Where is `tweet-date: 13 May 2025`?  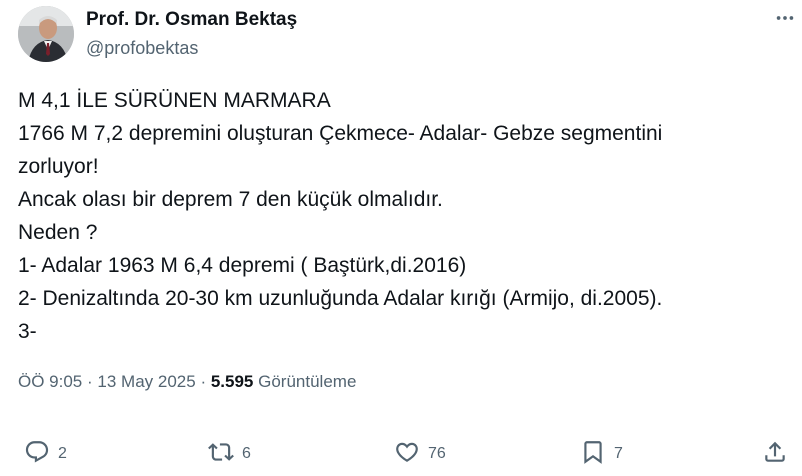
tweet-date: 13 May 2025 is located at coordinates (146, 381).